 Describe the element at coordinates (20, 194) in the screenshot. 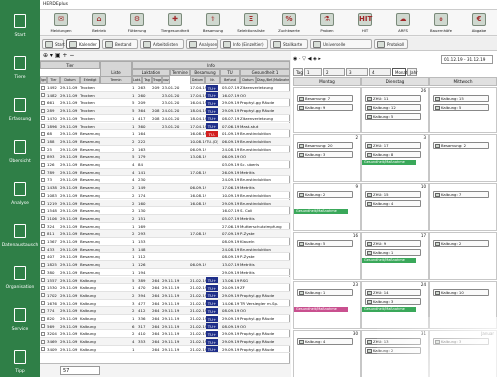

I see `sidebar-item-analyse: Analyse` at that location.